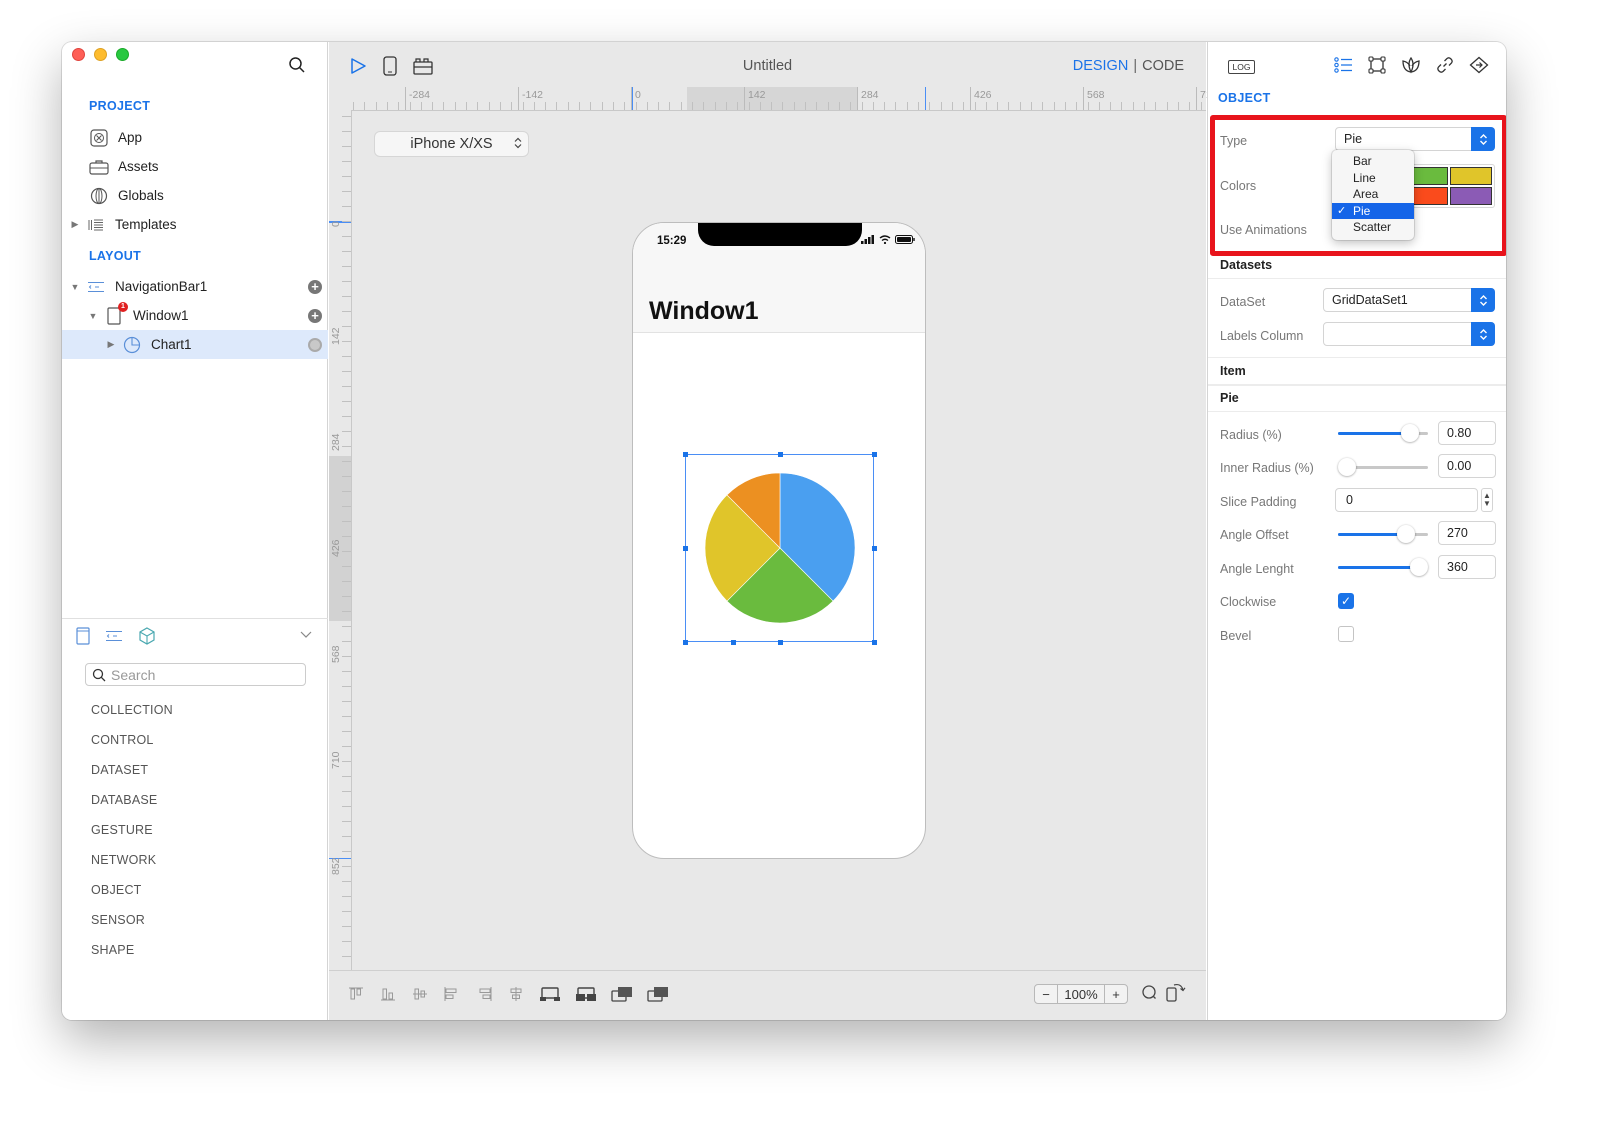 The height and width of the screenshot is (1124, 1600). I want to click on clockwise-checkbox: ✓, so click(1346, 601).